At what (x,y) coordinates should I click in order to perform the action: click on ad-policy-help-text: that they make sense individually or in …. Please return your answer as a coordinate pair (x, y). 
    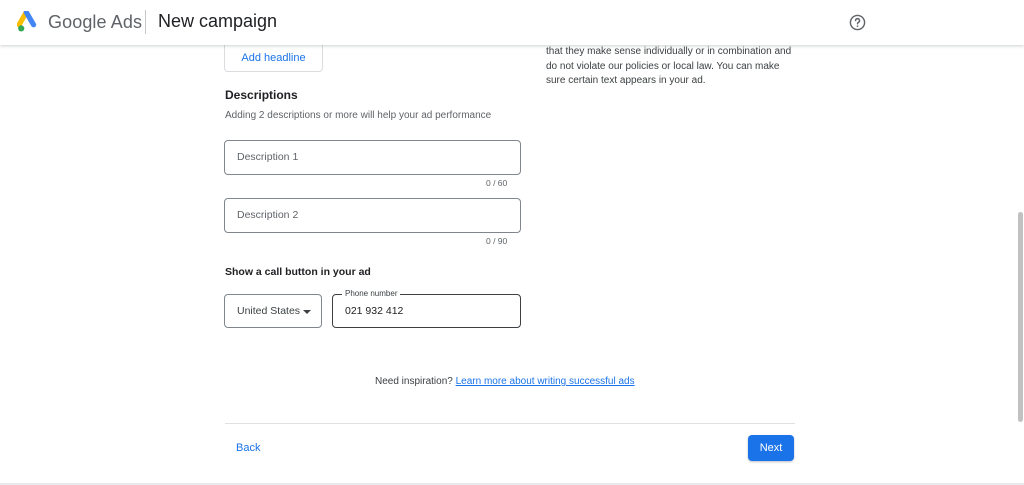
    Looking at the image, I should click on (669, 66).